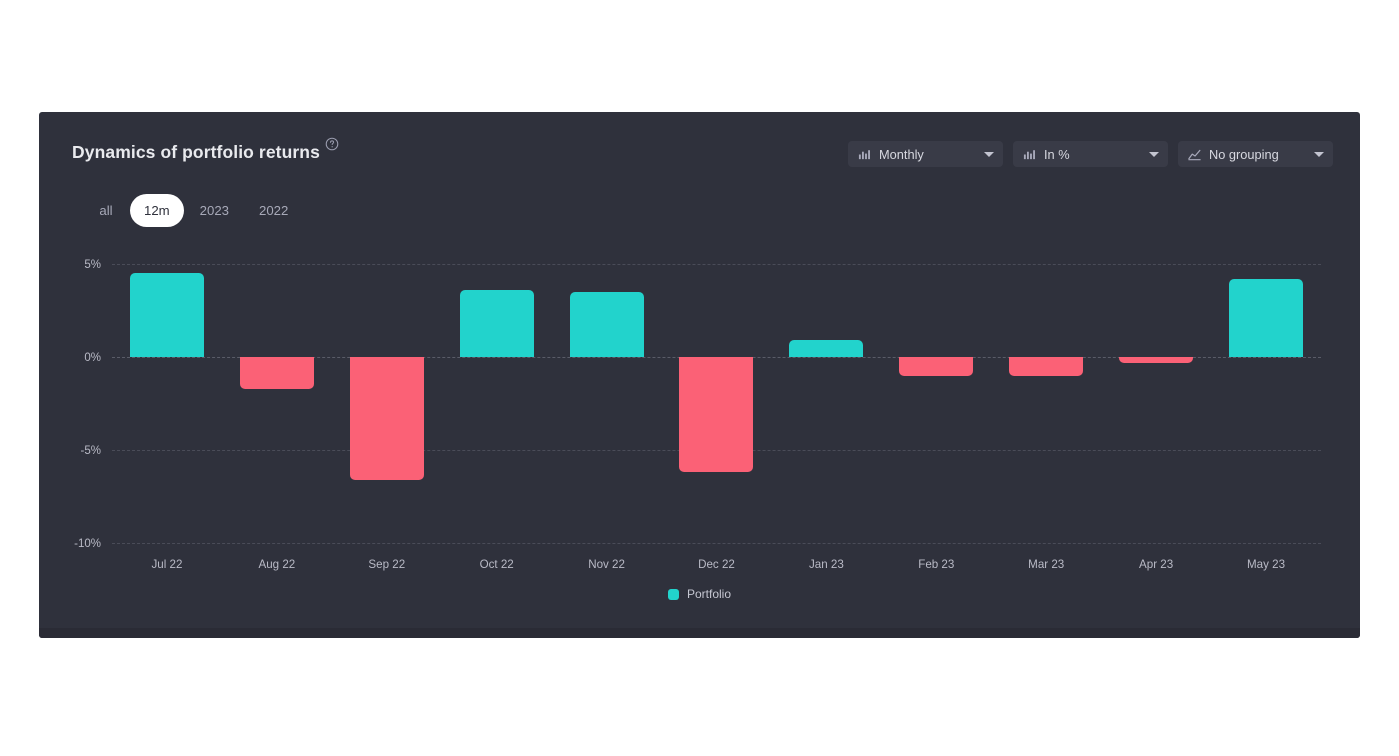 The width and height of the screenshot is (1399, 756). I want to click on range-tab-label: 2023, so click(214, 210).